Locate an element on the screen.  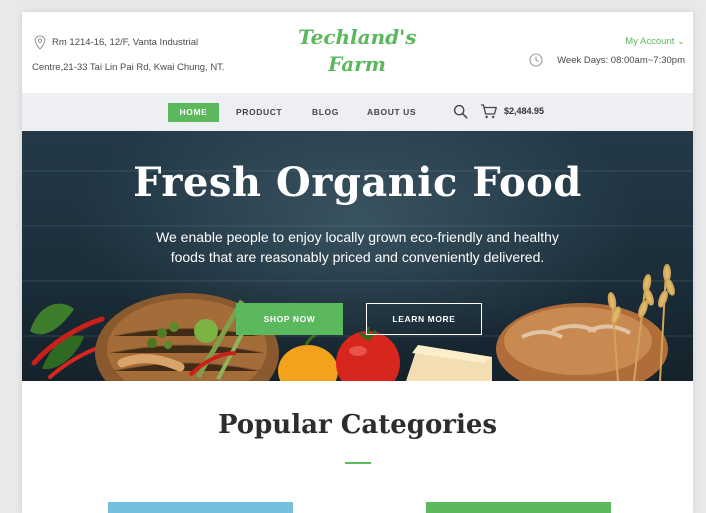
shop-now-button: SHOP NOW is located at coordinates (289, 319).